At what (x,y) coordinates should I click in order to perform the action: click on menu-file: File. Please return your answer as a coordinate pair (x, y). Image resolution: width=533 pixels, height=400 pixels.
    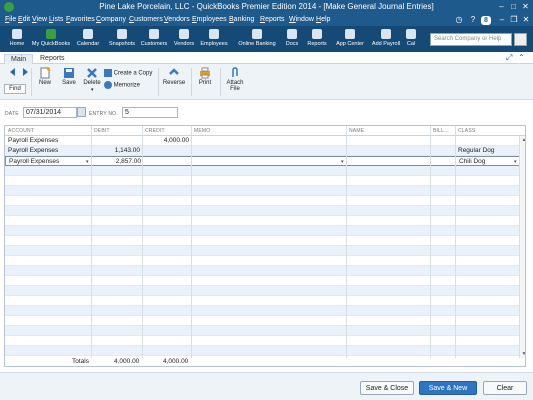
    Looking at the image, I should click on (10, 19).